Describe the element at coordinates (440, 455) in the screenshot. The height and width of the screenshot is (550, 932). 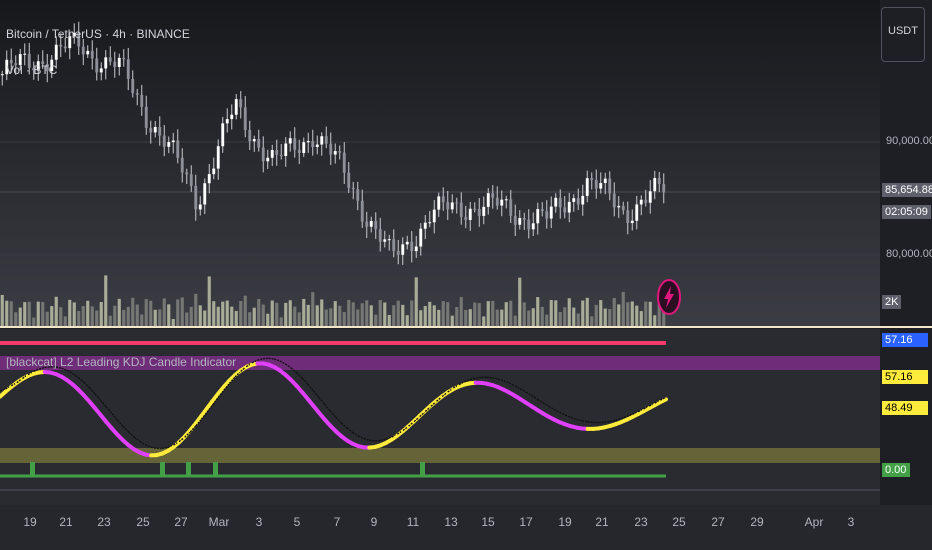
I see `indicator-oversold-band` at that location.